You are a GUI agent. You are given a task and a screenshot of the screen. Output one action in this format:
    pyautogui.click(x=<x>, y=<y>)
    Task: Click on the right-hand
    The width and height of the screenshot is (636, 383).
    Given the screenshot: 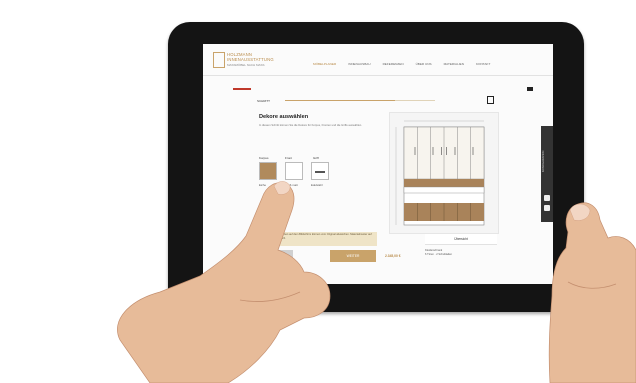 What is the action you would take?
    pyautogui.click(x=592, y=292)
    